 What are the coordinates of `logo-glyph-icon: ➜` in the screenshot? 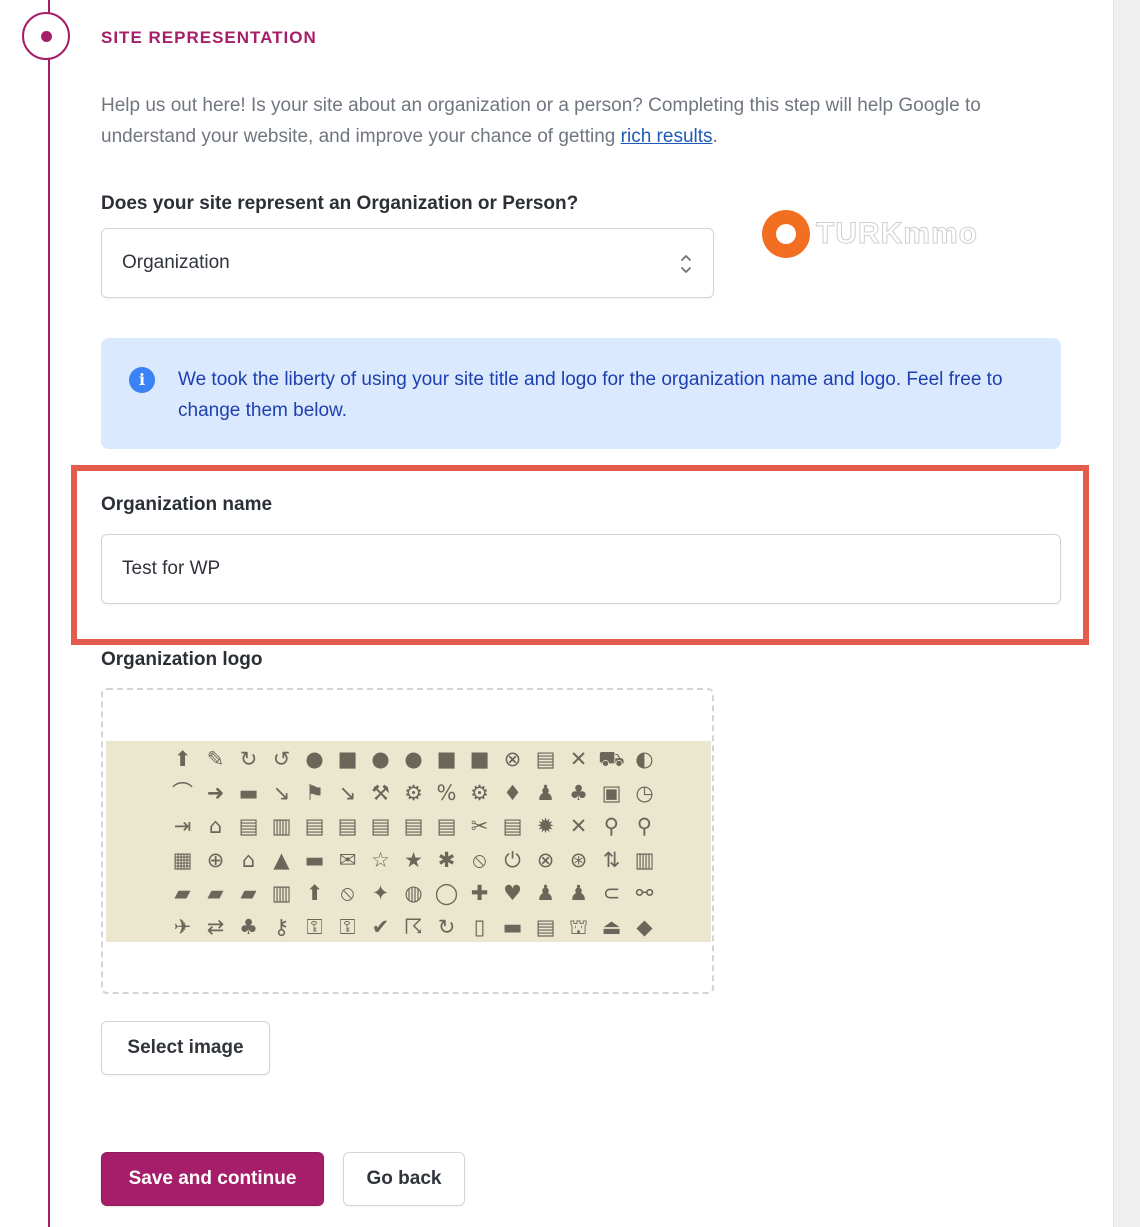 It's located at (215, 792).